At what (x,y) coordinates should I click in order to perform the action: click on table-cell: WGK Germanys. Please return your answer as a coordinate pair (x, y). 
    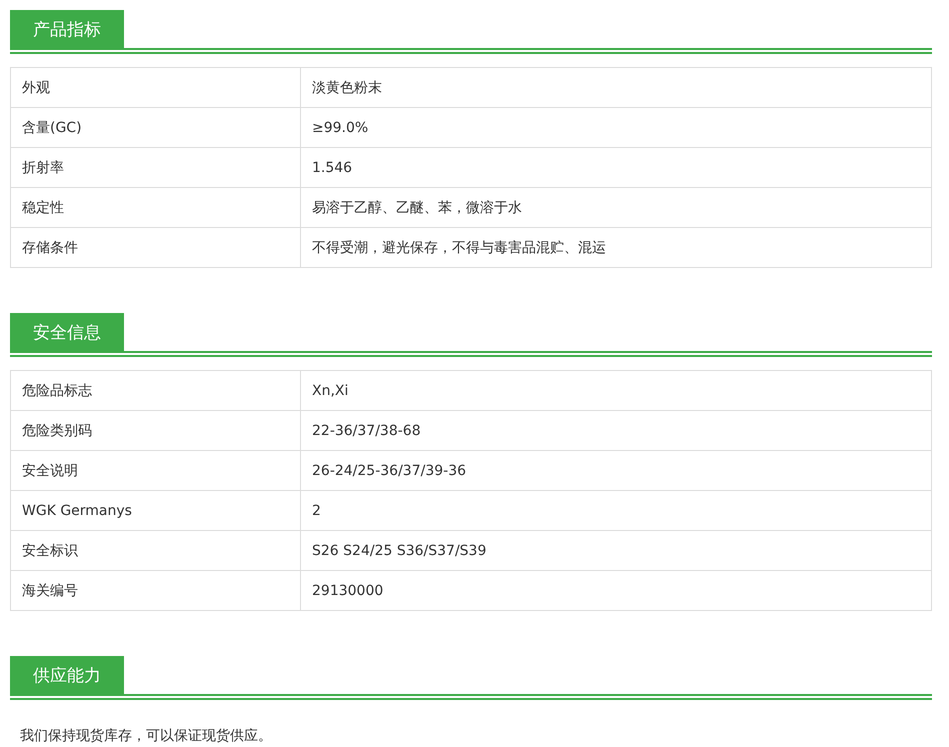
    Looking at the image, I should click on (156, 511).